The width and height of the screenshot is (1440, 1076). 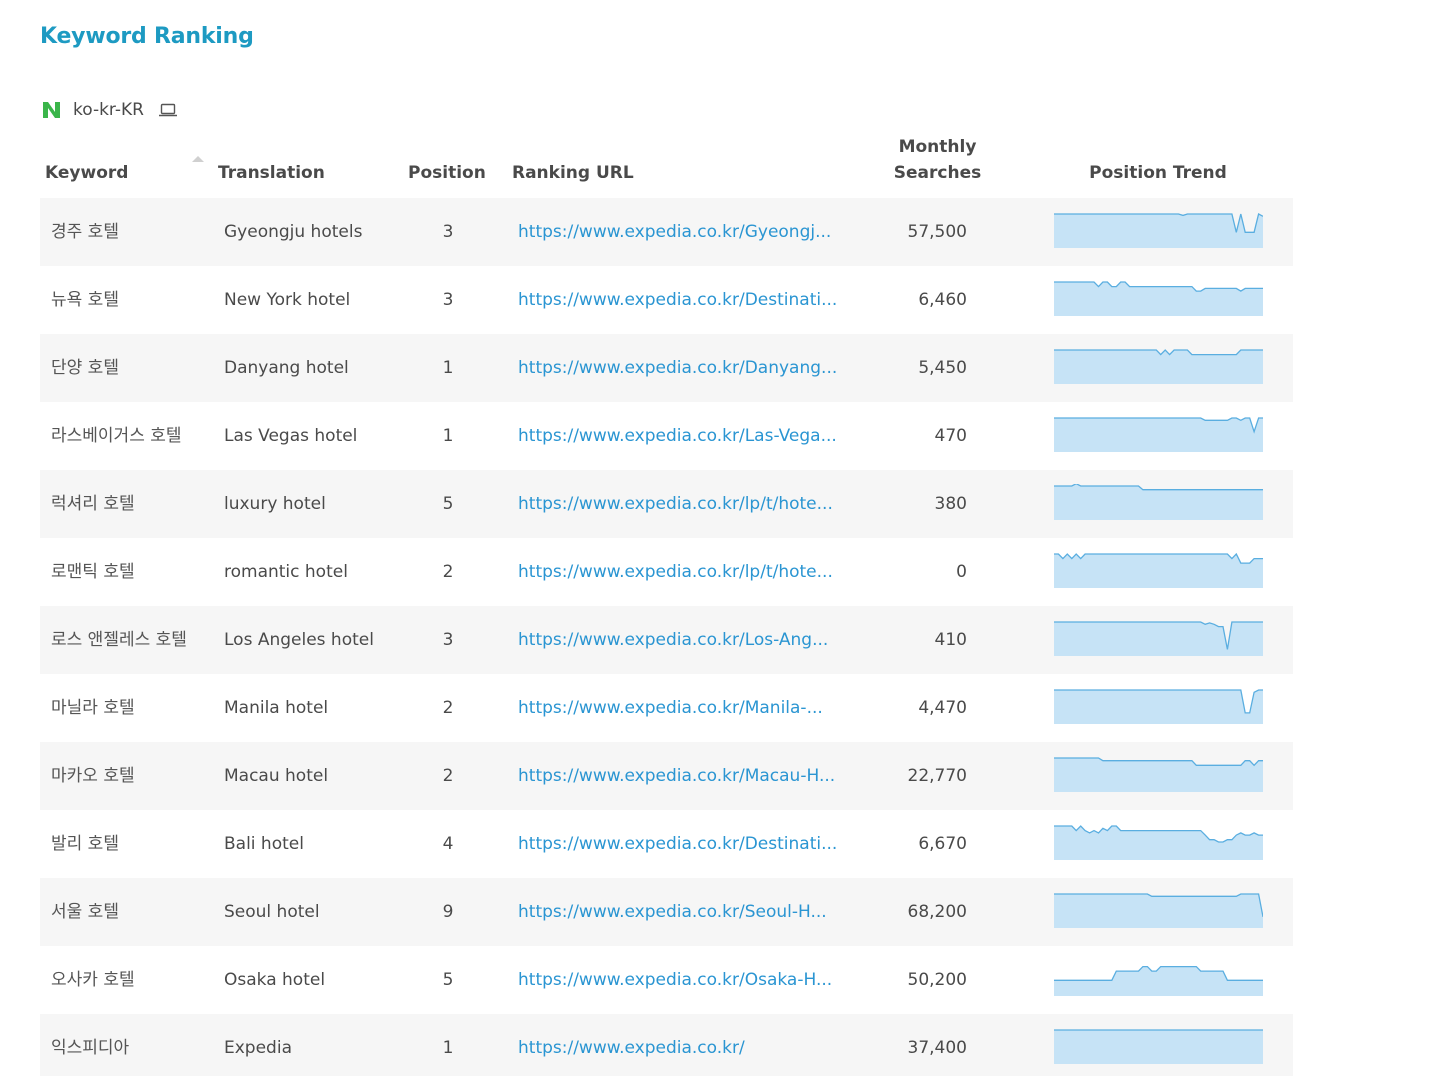 I want to click on keyword-cell: 뉴욕 호텔, so click(x=85, y=300).